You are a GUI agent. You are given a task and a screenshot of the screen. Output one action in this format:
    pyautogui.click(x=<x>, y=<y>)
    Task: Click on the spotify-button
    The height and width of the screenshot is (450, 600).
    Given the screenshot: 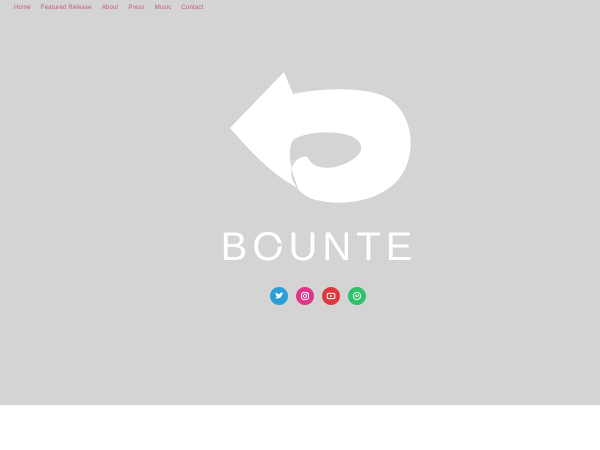 What is the action you would take?
    pyautogui.click(x=357, y=296)
    